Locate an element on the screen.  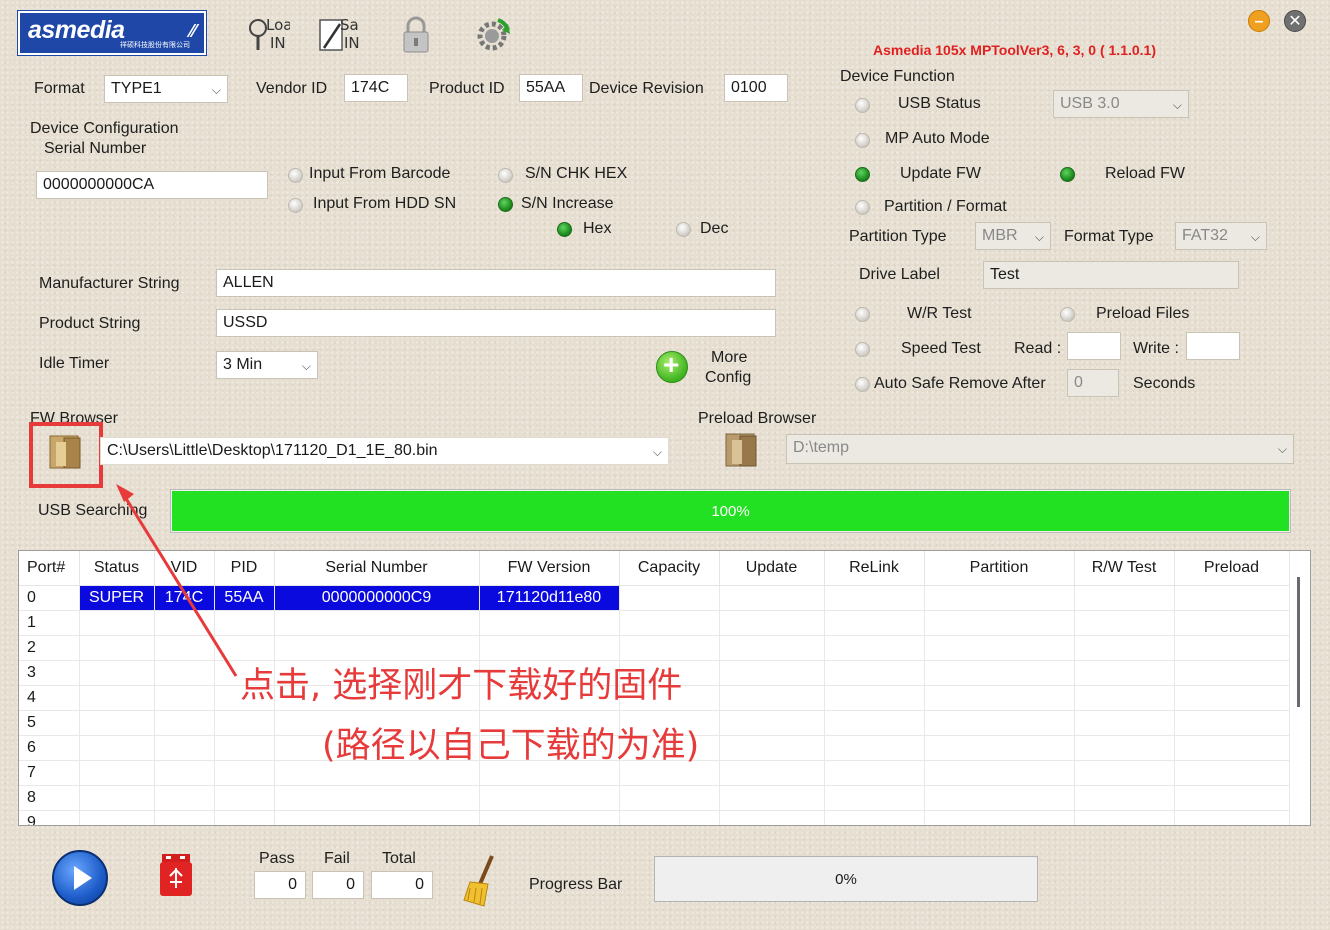
annotation-text-line-2: (路径以自己下载的为准) is located at coordinates (511, 746).